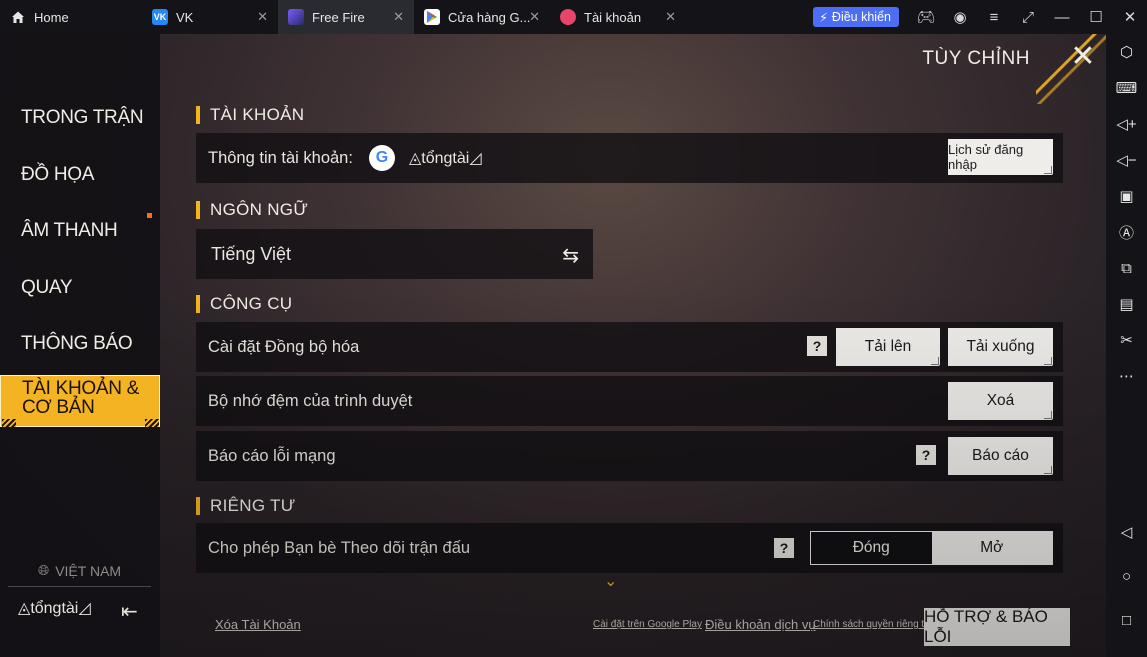 This screenshot has height=657, width=1147. Describe the element at coordinates (284, 346) in the screenshot. I see `sync-settings-label: Cài đặt Đồng bộ hóa` at that location.